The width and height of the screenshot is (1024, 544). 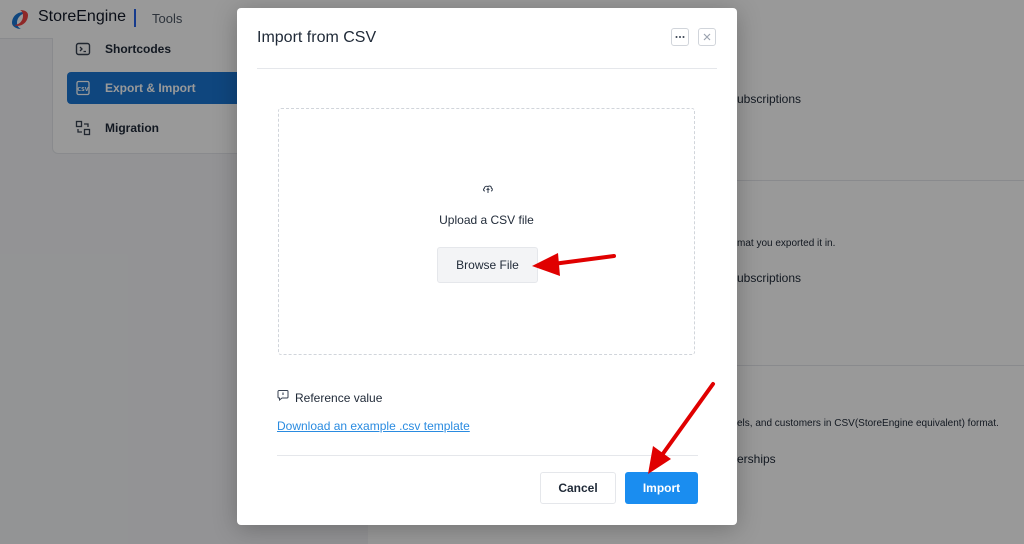 What do you see at coordinates (486, 220) in the screenshot?
I see `upload-label: Upload a CSV file` at bounding box center [486, 220].